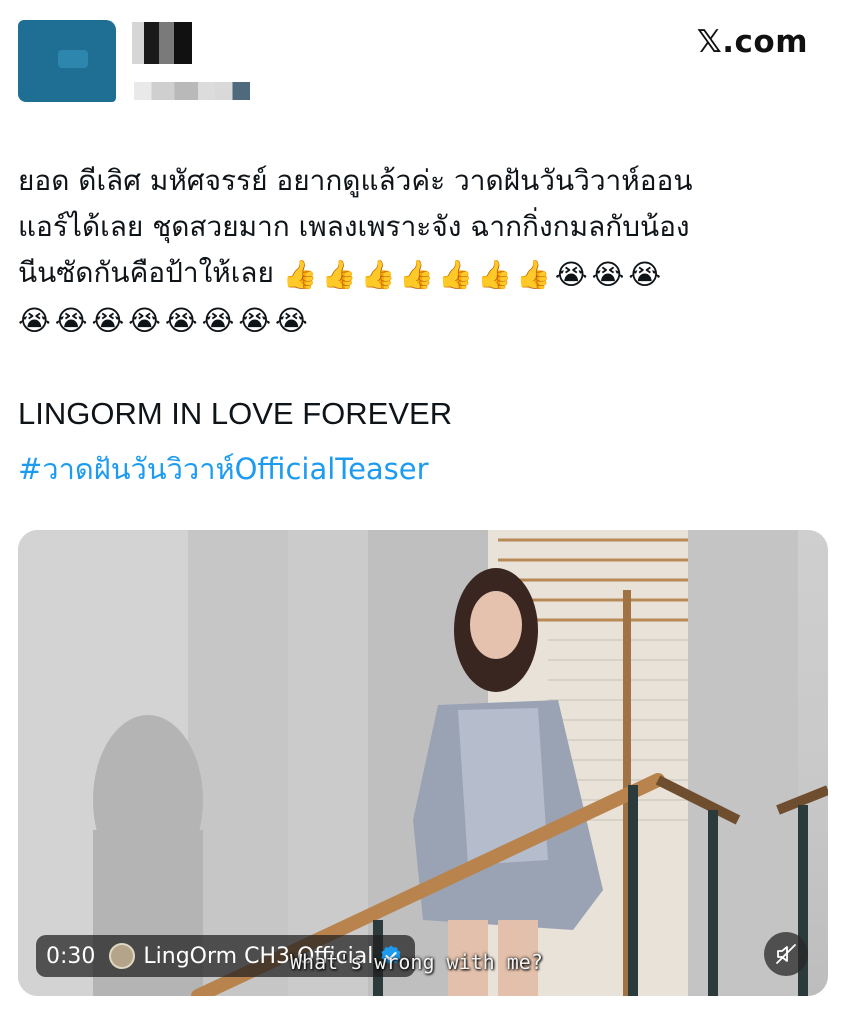 The width and height of the screenshot is (846, 1024). Describe the element at coordinates (71, 956) in the screenshot. I see `video-duration: 0:30` at that location.